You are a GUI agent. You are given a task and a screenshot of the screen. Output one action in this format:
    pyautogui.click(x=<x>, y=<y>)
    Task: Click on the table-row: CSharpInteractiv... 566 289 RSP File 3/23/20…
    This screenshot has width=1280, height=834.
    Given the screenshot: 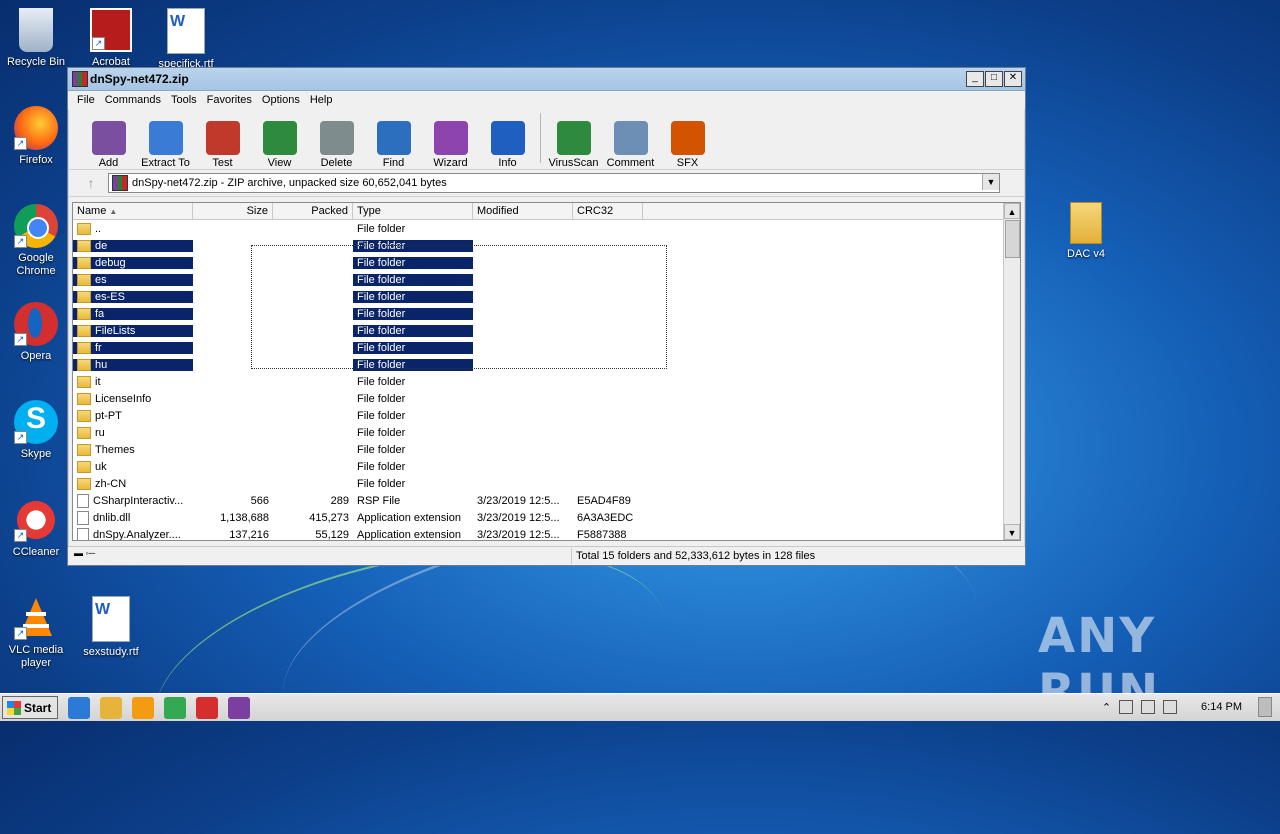 What is the action you would take?
    pyautogui.click(x=546, y=500)
    